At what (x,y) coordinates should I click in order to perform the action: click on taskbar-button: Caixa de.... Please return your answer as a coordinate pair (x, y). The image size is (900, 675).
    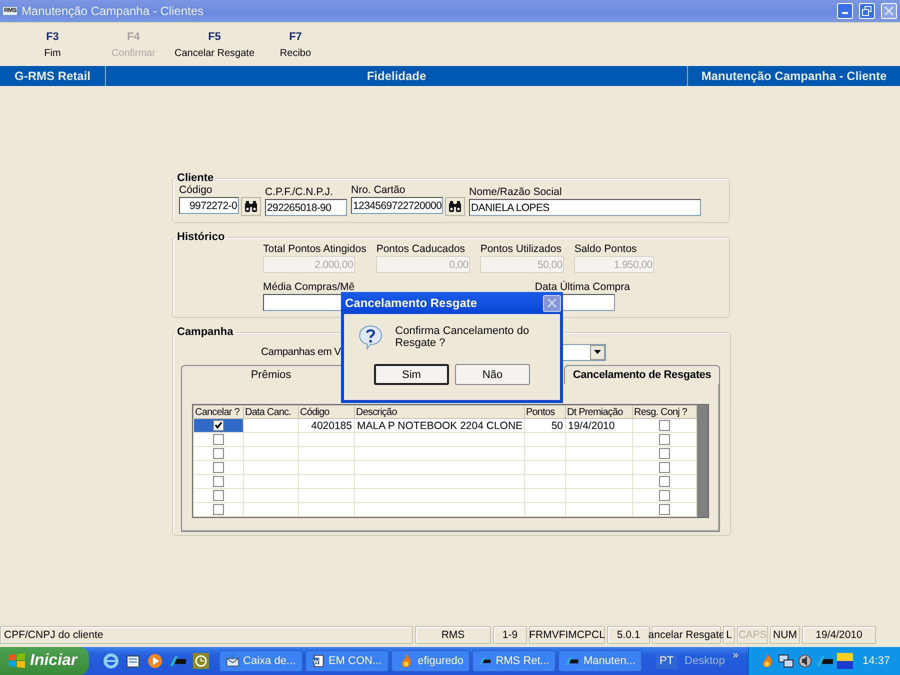
    Looking at the image, I should click on (260, 661).